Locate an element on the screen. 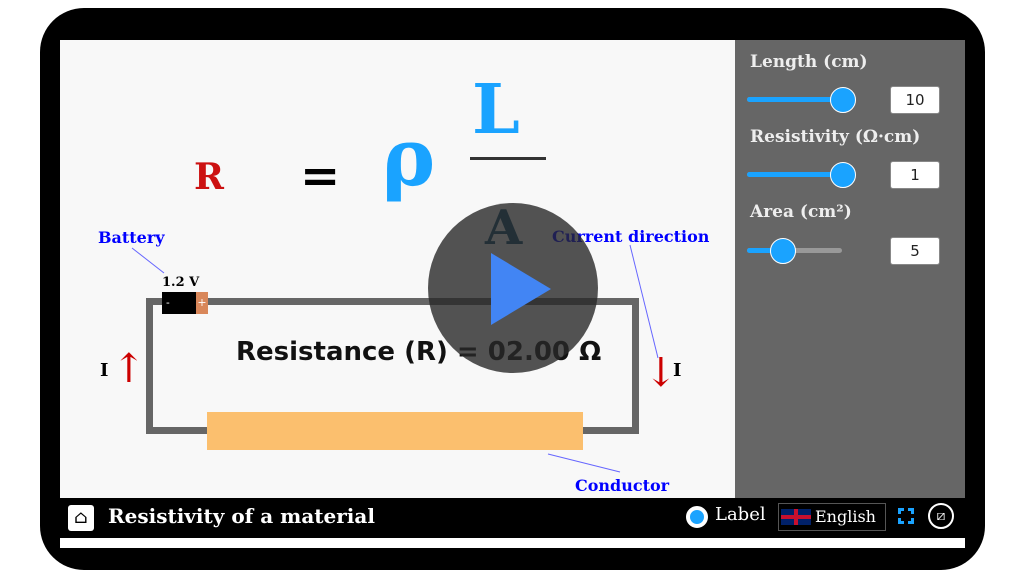 The width and height of the screenshot is (1024, 576). resistivity-input: 1 is located at coordinates (915, 175).